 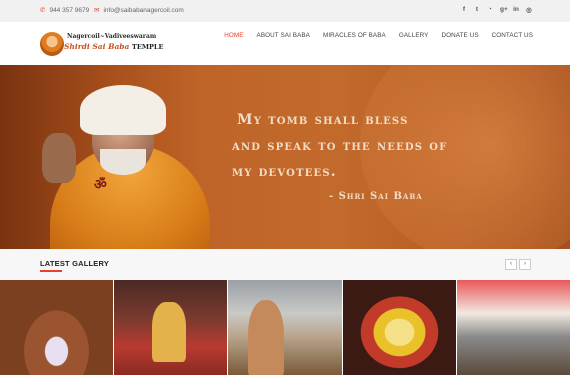 I want to click on nav-contact-us: CONTACT US, so click(x=512, y=35).